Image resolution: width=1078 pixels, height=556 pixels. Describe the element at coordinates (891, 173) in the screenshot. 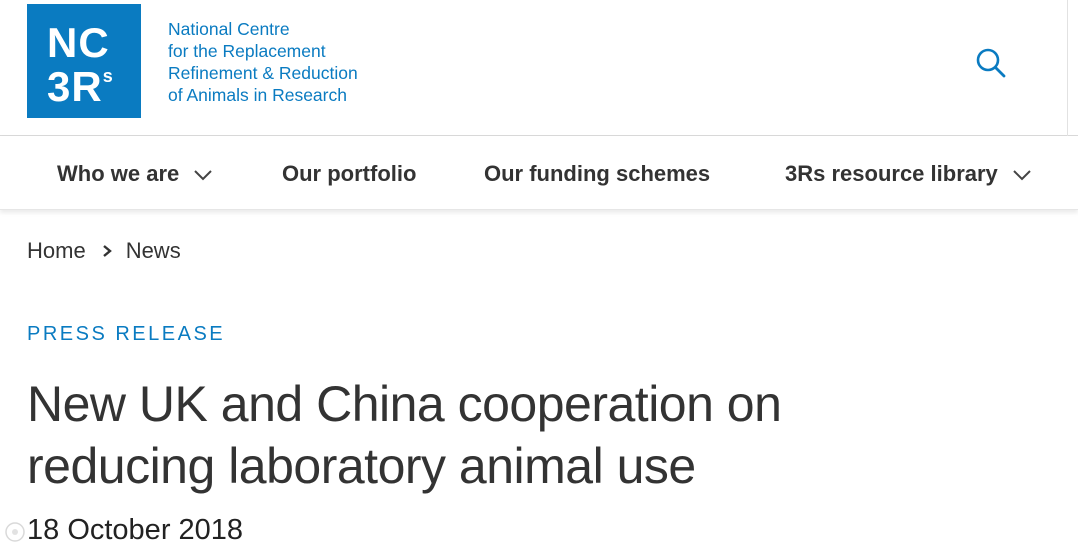

I see `nav-item-label: 3Rs resource library` at that location.